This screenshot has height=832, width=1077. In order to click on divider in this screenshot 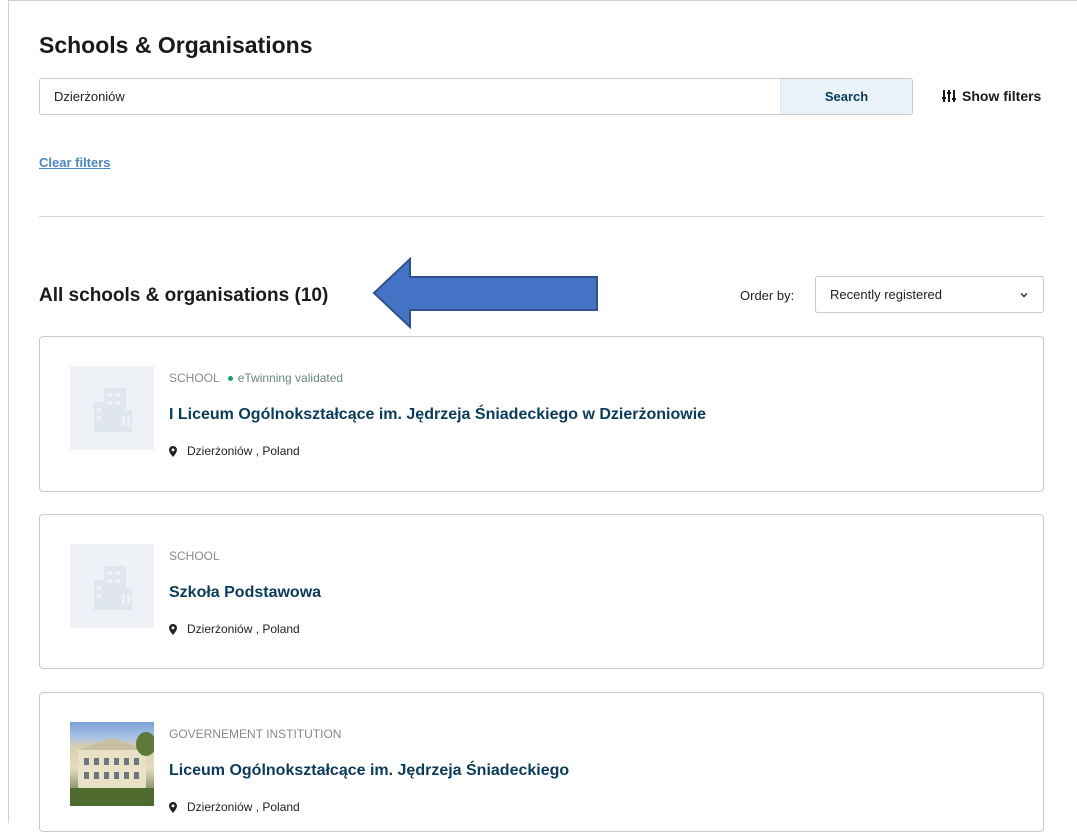, I will do `click(541, 216)`.